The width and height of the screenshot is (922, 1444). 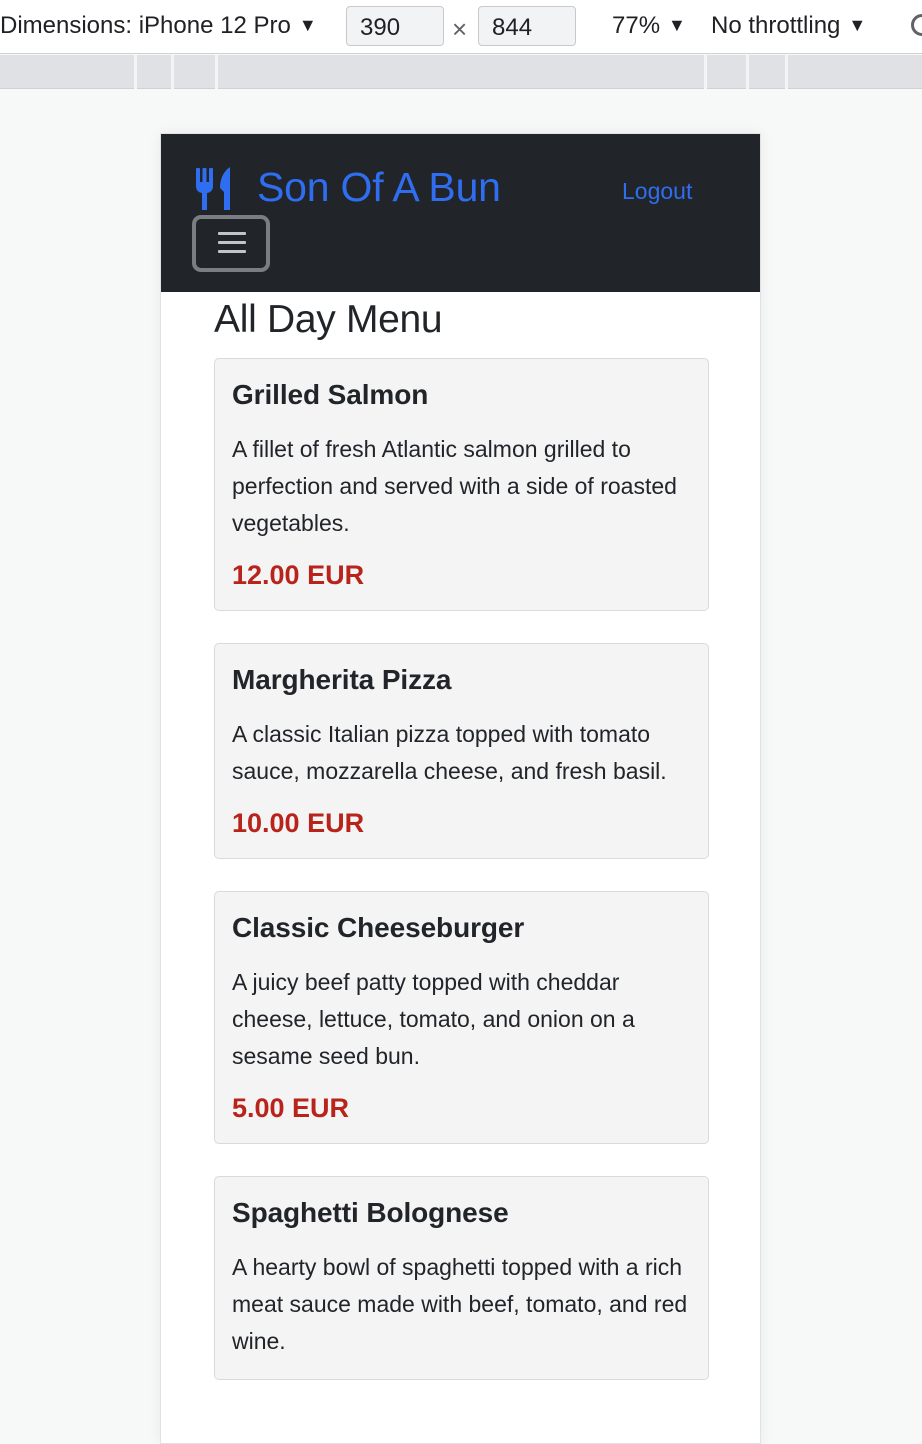 I want to click on zoom-select: 77% ▼, so click(x=649, y=26).